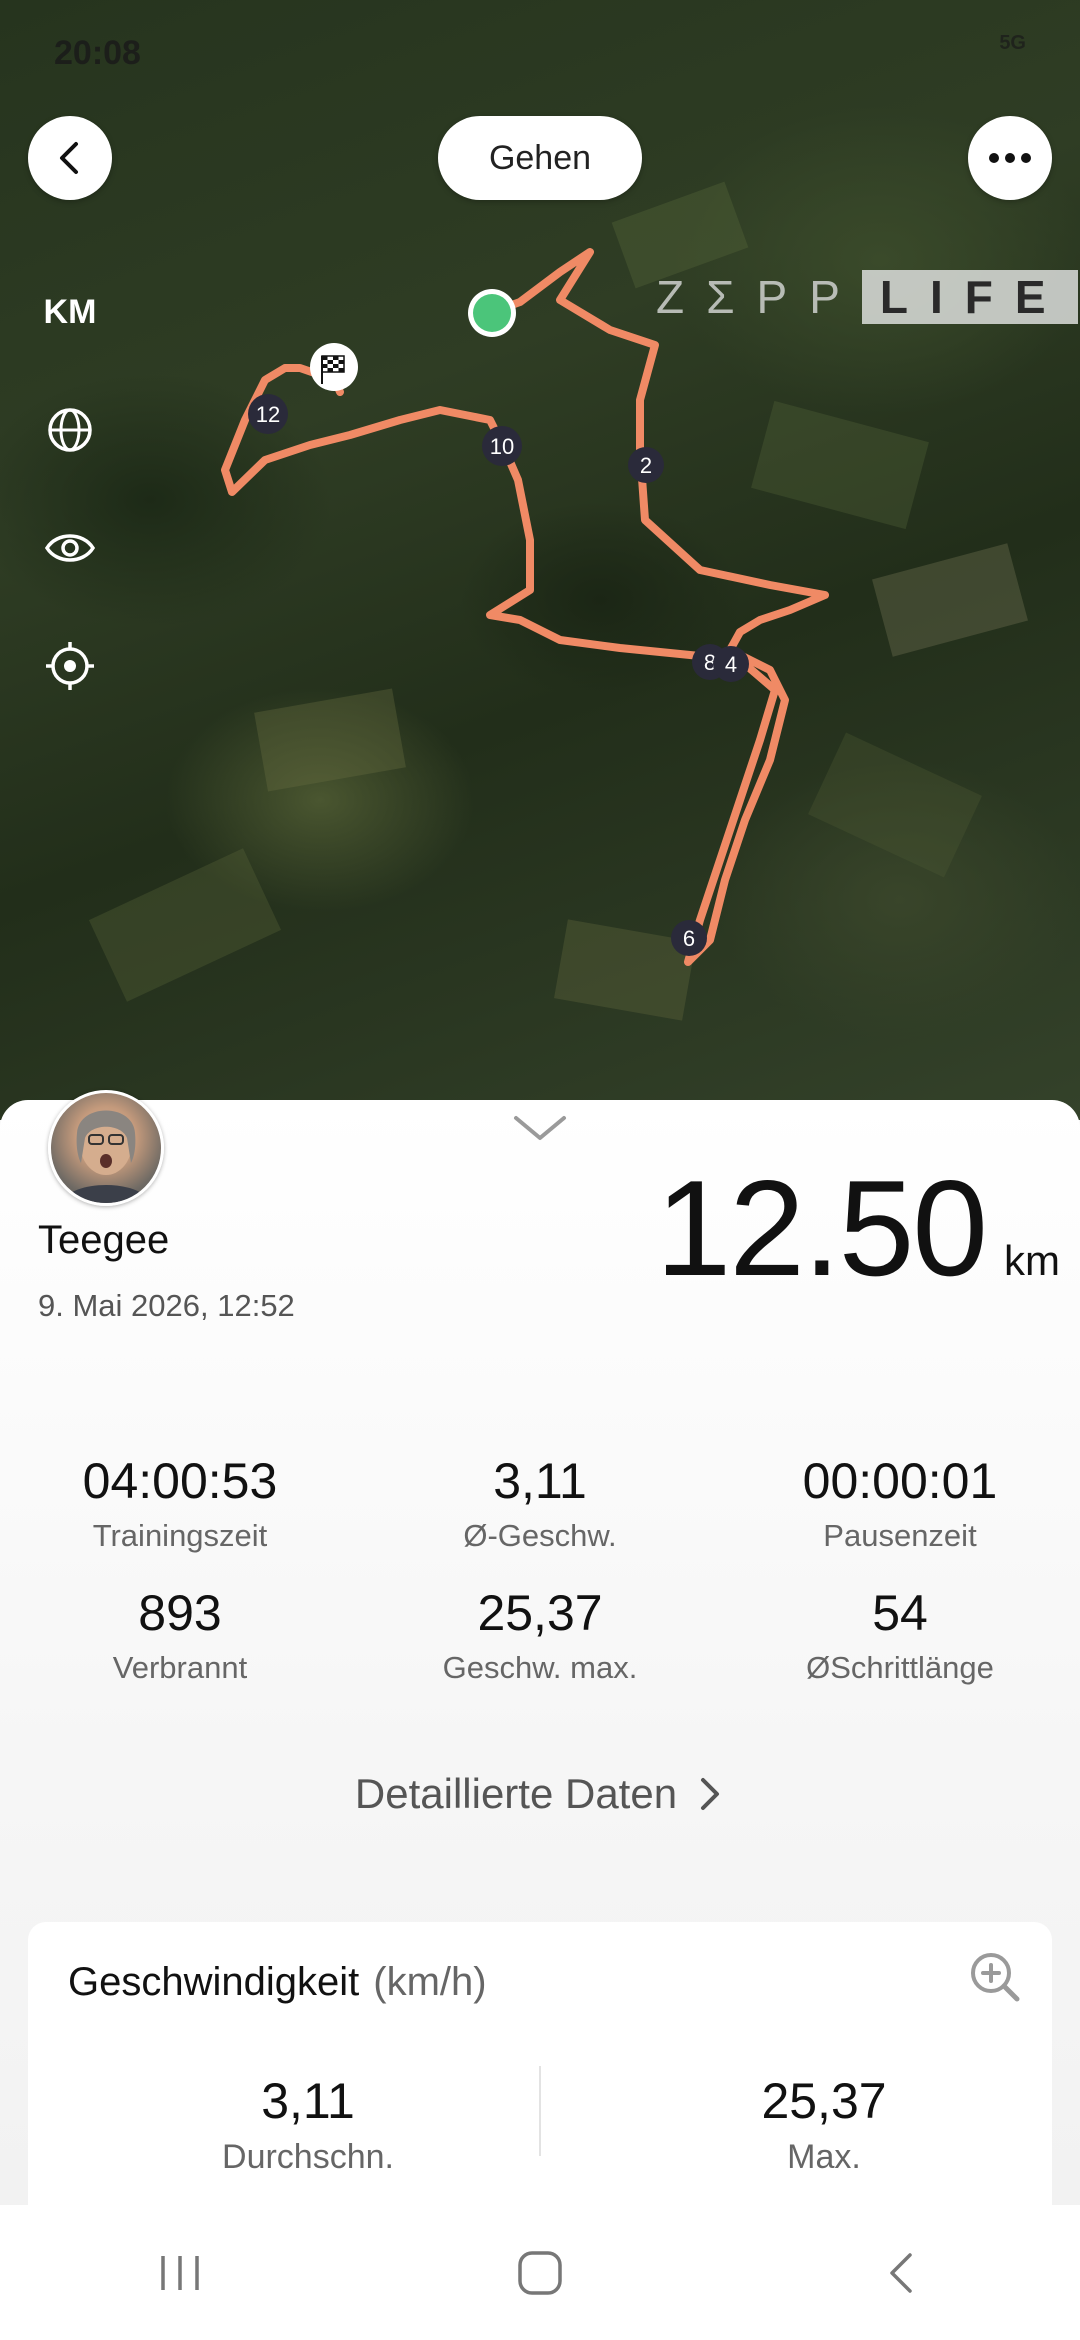 This screenshot has width=1080, height=2340. What do you see at coordinates (97, 53) in the screenshot?
I see `status-time: 20:08` at bounding box center [97, 53].